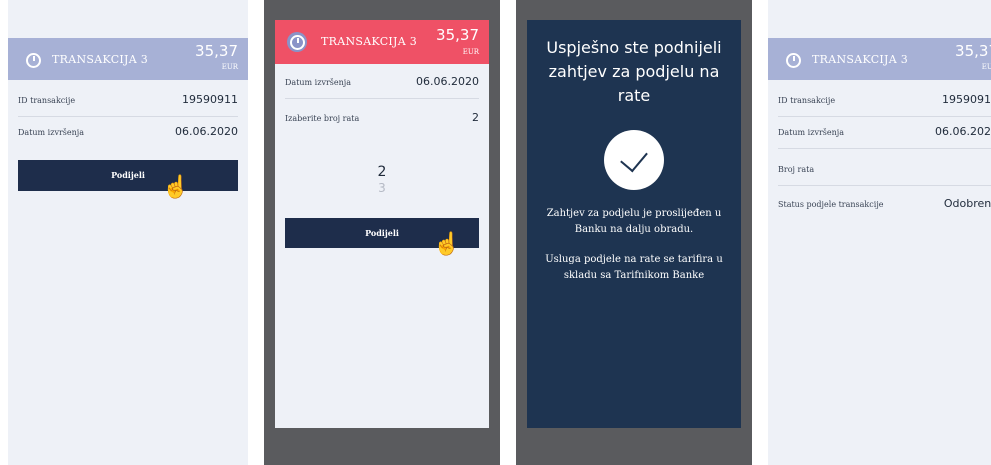  Describe the element at coordinates (796, 169) in the screenshot. I see `row-label: Broj rata` at that location.